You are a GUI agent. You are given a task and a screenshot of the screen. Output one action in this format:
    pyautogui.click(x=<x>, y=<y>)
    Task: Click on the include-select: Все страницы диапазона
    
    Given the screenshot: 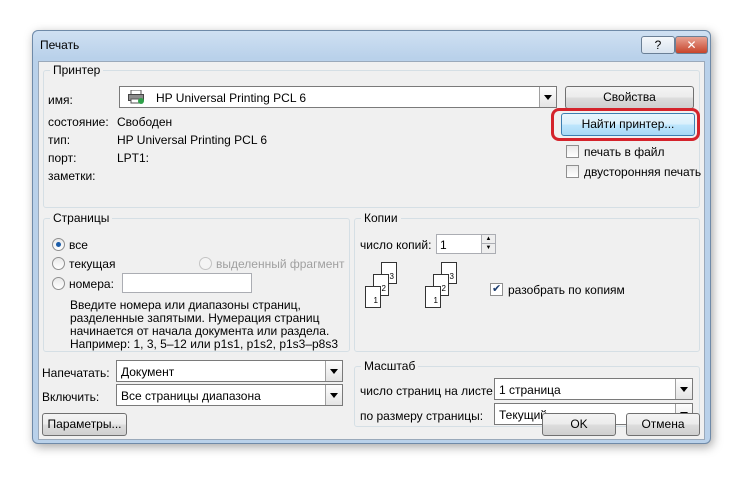 What is the action you would take?
    pyautogui.click(x=229, y=395)
    